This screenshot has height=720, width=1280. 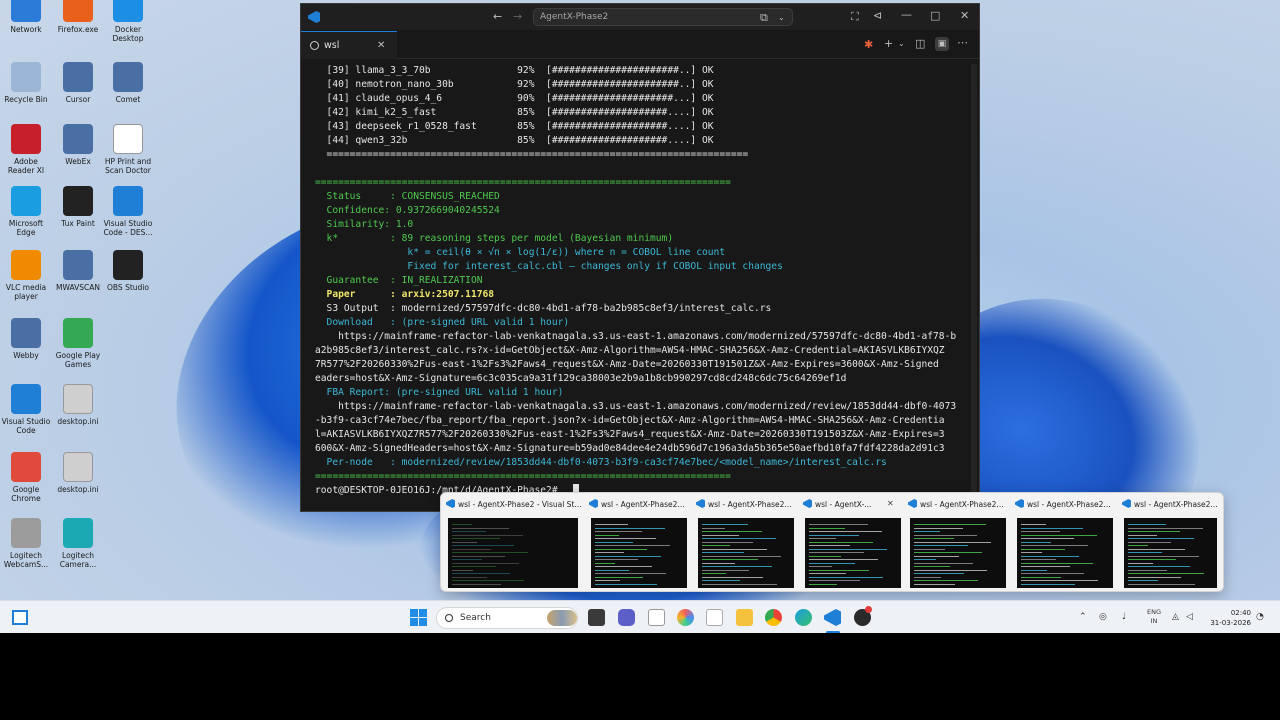 What do you see at coordinates (935, 16) in the screenshot?
I see `maximize-icon: □` at bounding box center [935, 16].